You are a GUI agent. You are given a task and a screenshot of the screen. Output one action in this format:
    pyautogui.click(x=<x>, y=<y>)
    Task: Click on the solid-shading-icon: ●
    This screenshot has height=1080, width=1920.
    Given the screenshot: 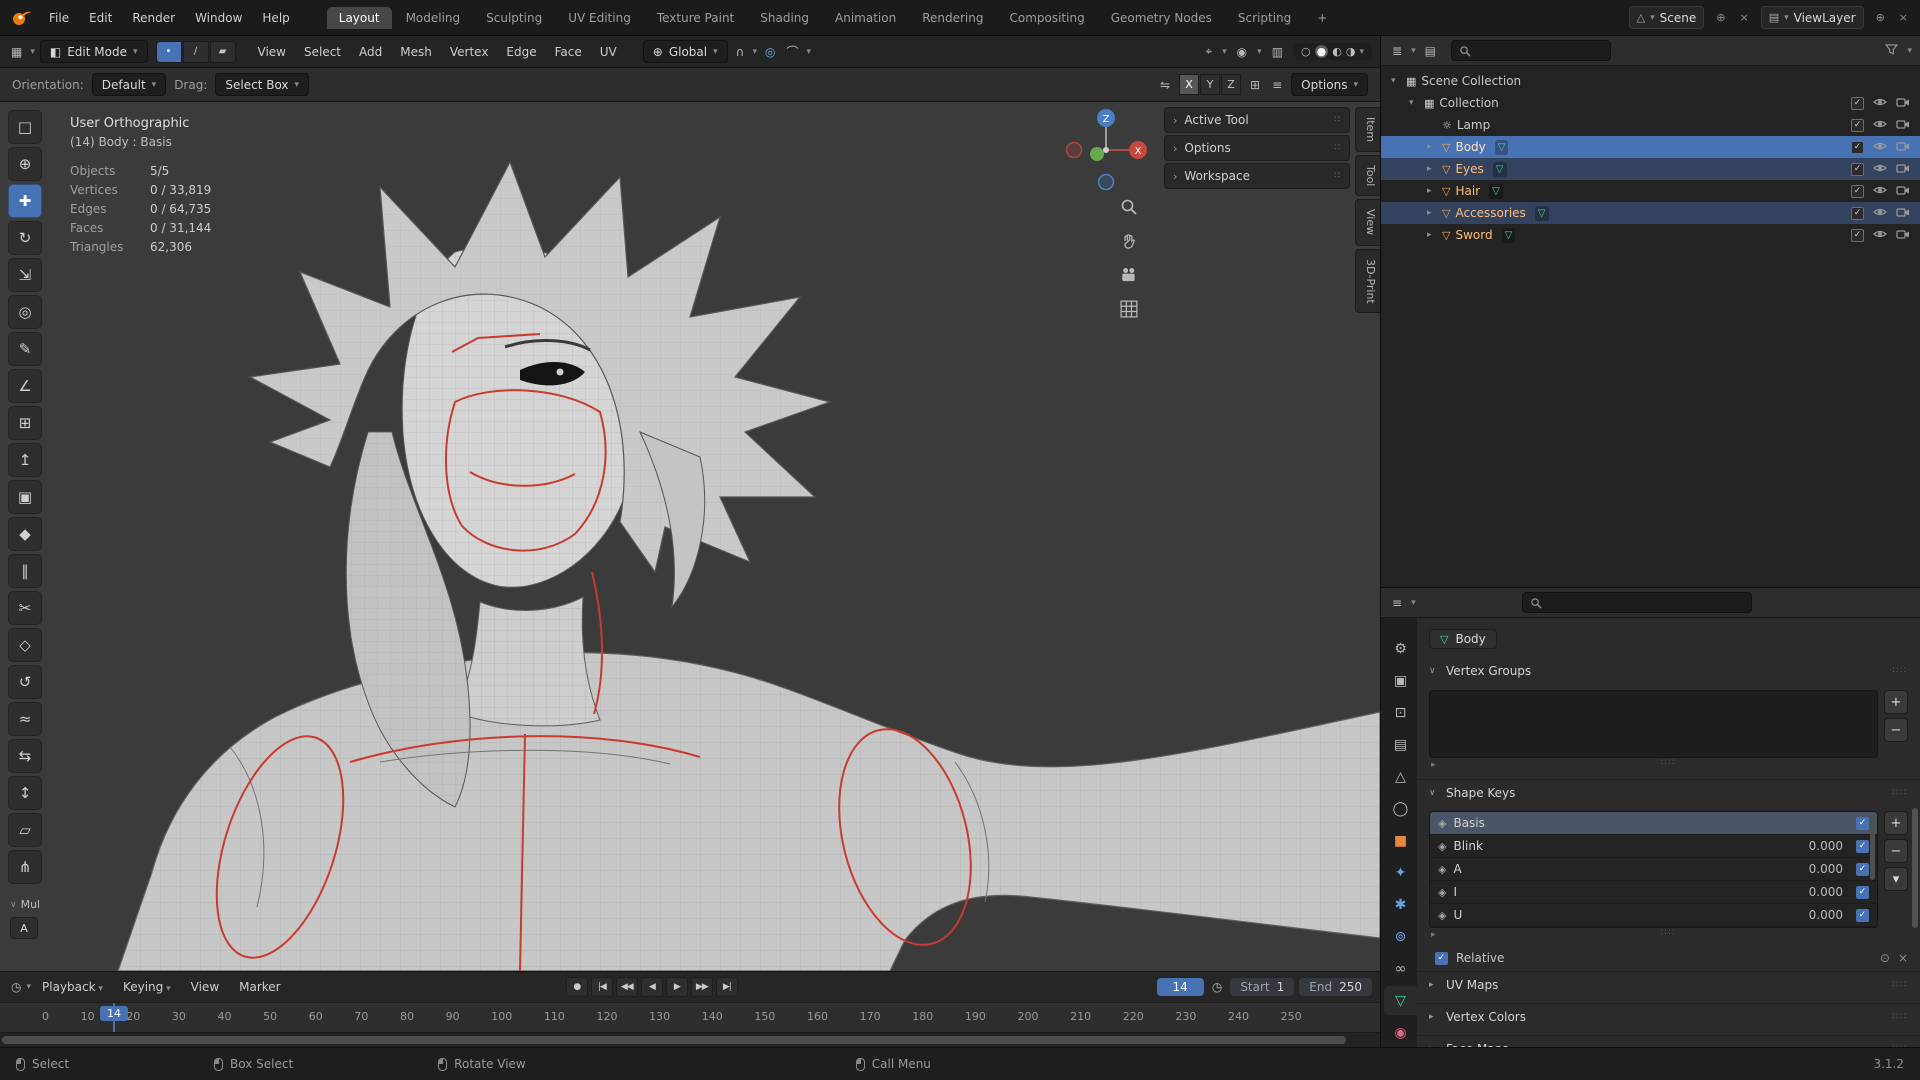 What is the action you would take?
    pyautogui.click(x=1321, y=51)
    